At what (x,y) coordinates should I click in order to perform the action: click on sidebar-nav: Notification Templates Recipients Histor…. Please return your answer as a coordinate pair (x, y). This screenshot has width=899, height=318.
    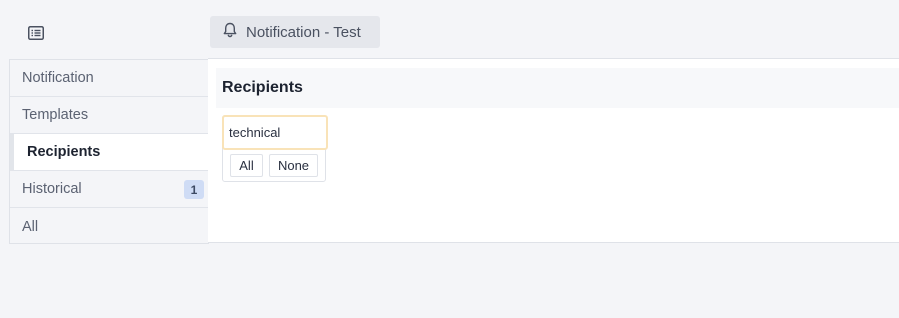
    Looking at the image, I should click on (109, 151).